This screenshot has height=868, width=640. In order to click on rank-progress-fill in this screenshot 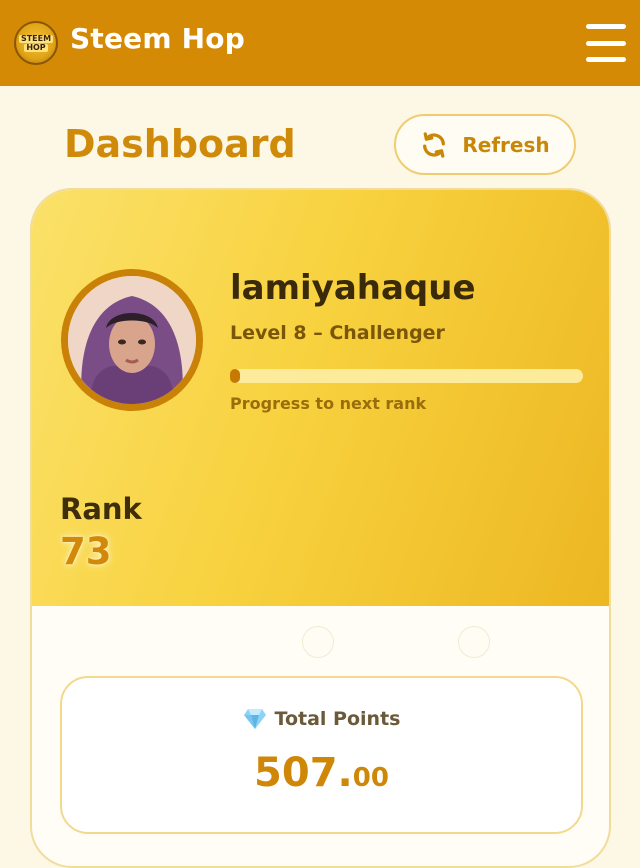, I will do `click(235, 376)`.